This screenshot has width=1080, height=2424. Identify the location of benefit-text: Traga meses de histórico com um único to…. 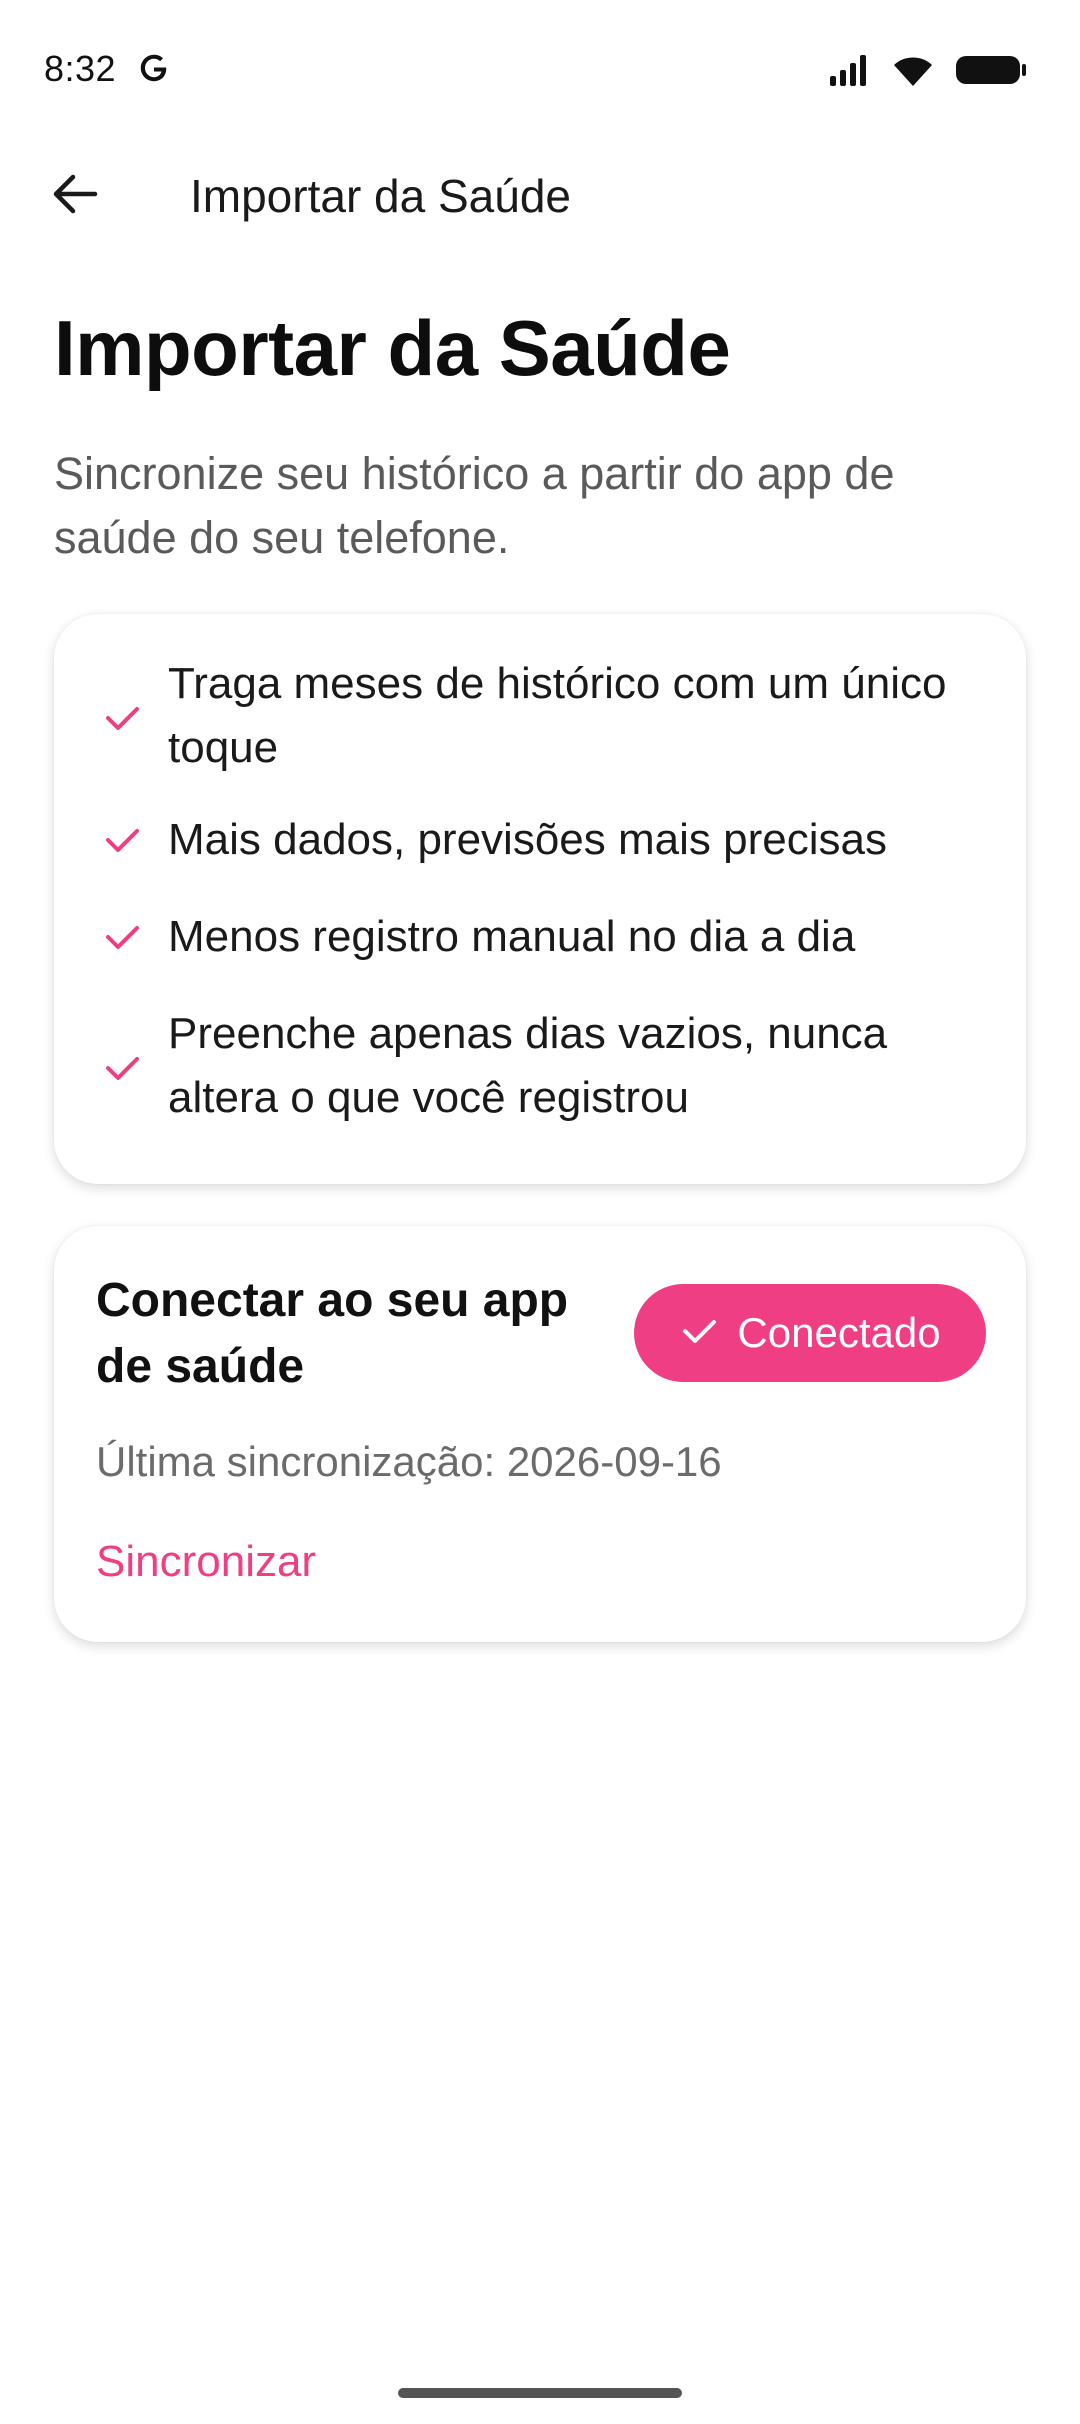
(557, 715).